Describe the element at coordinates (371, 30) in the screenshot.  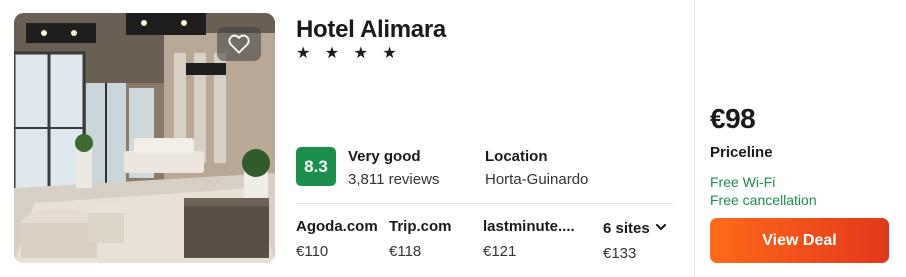
I see `hotel-name: Hotel Alimara` at that location.